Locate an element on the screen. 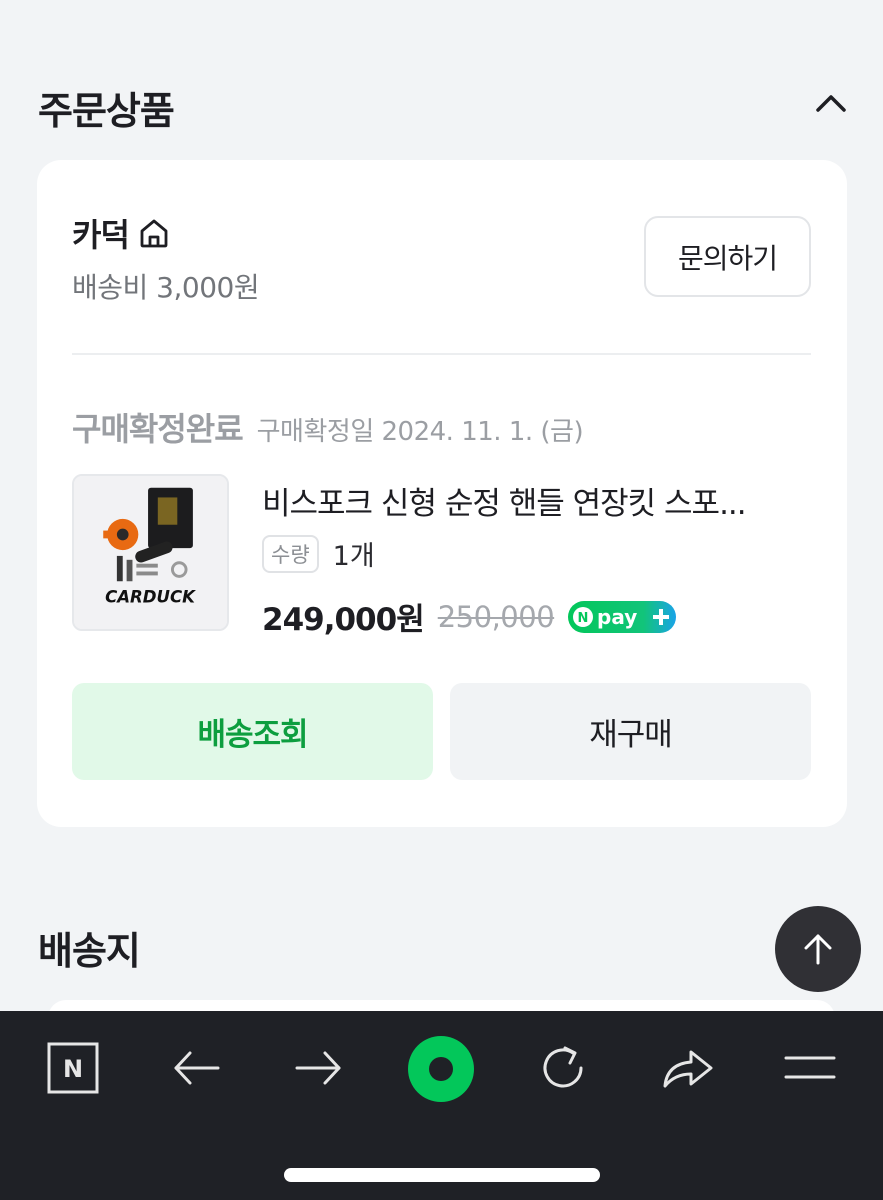 This screenshot has height=1200, width=883. home-indicator is located at coordinates (442, 1175).